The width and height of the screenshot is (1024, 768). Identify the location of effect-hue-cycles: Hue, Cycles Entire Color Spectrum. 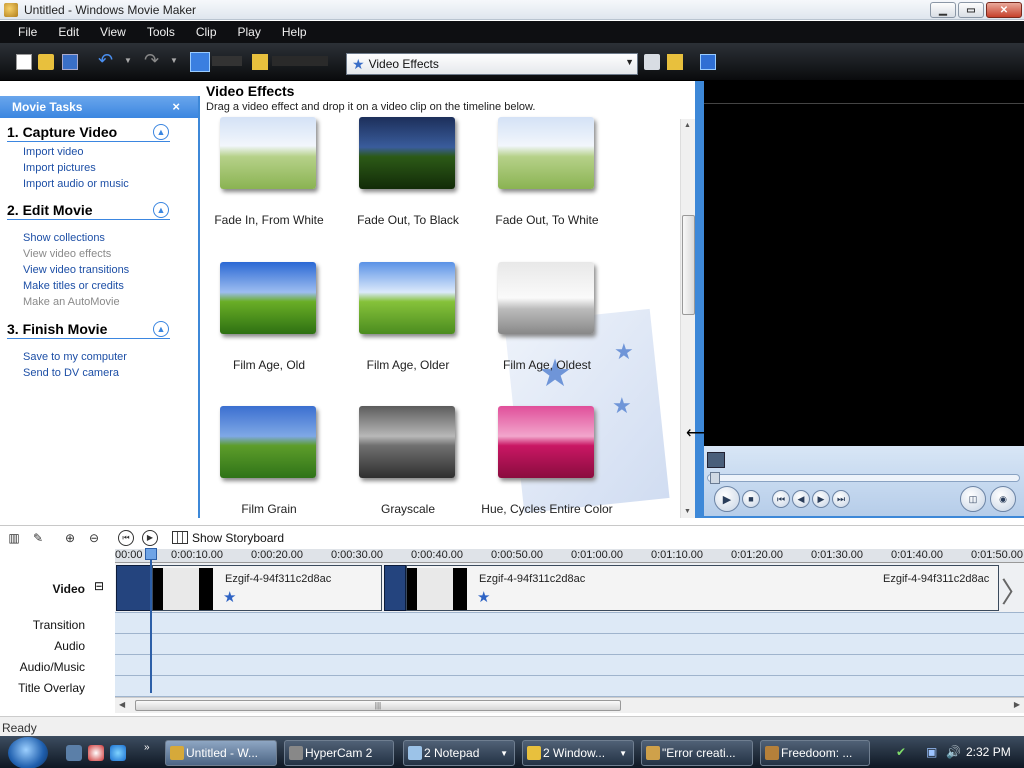
(555, 462).